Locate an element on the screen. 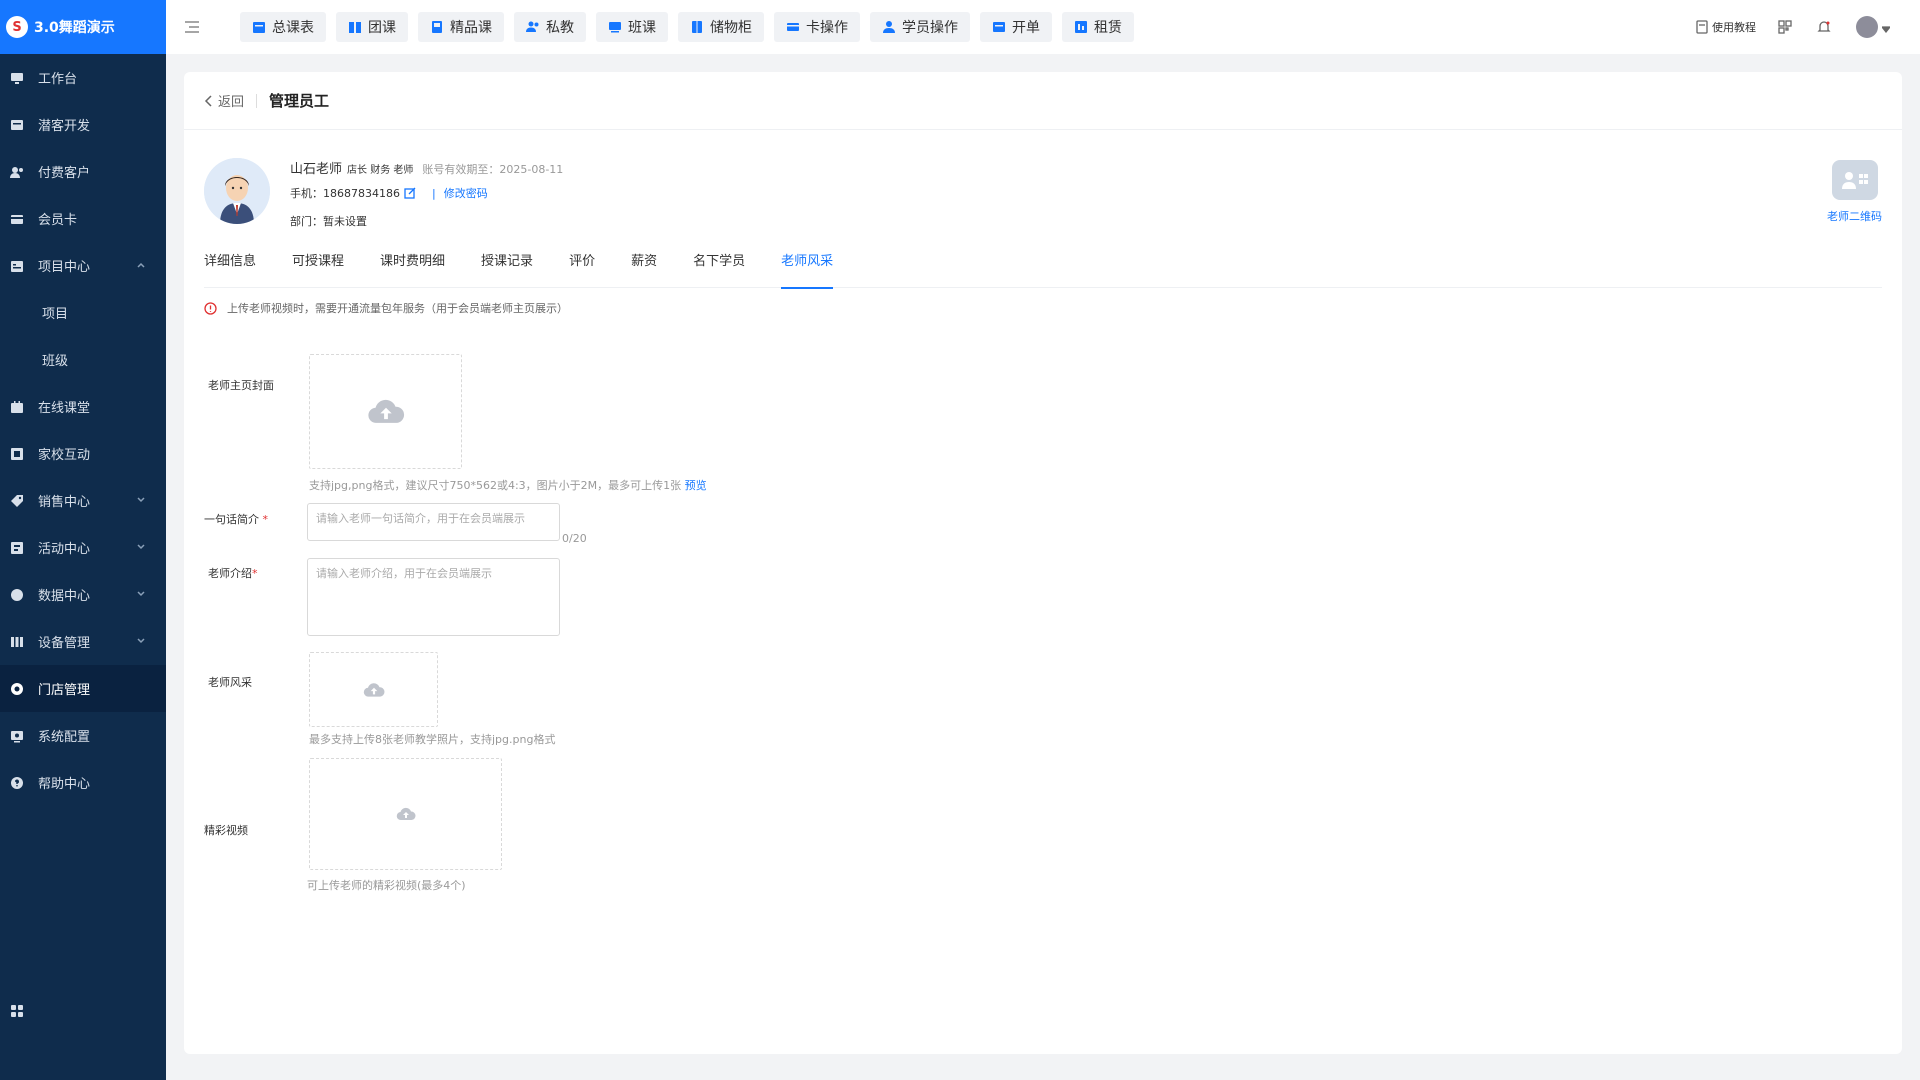 Image resolution: width=1920 pixels, height=1080 pixels. quick-schedule-button: 总课表 is located at coordinates (283, 27).